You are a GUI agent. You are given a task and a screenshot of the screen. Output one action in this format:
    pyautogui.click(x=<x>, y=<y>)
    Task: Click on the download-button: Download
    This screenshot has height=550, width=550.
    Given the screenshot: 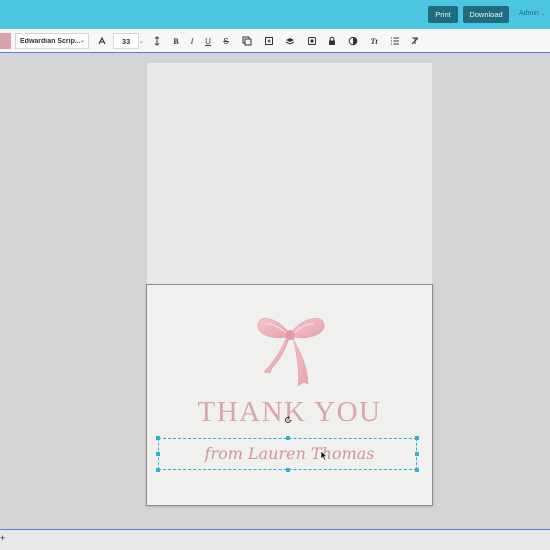 What is the action you would take?
    pyautogui.click(x=486, y=14)
    